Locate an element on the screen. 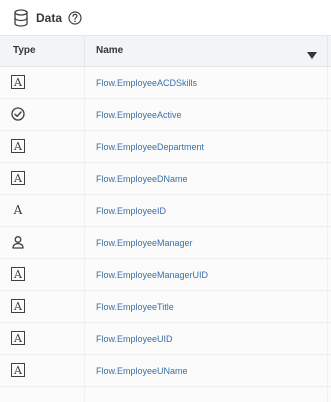 The width and height of the screenshot is (331, 402). table-row: A Flow.EmployeeUID is located at coordinates (165, 339).